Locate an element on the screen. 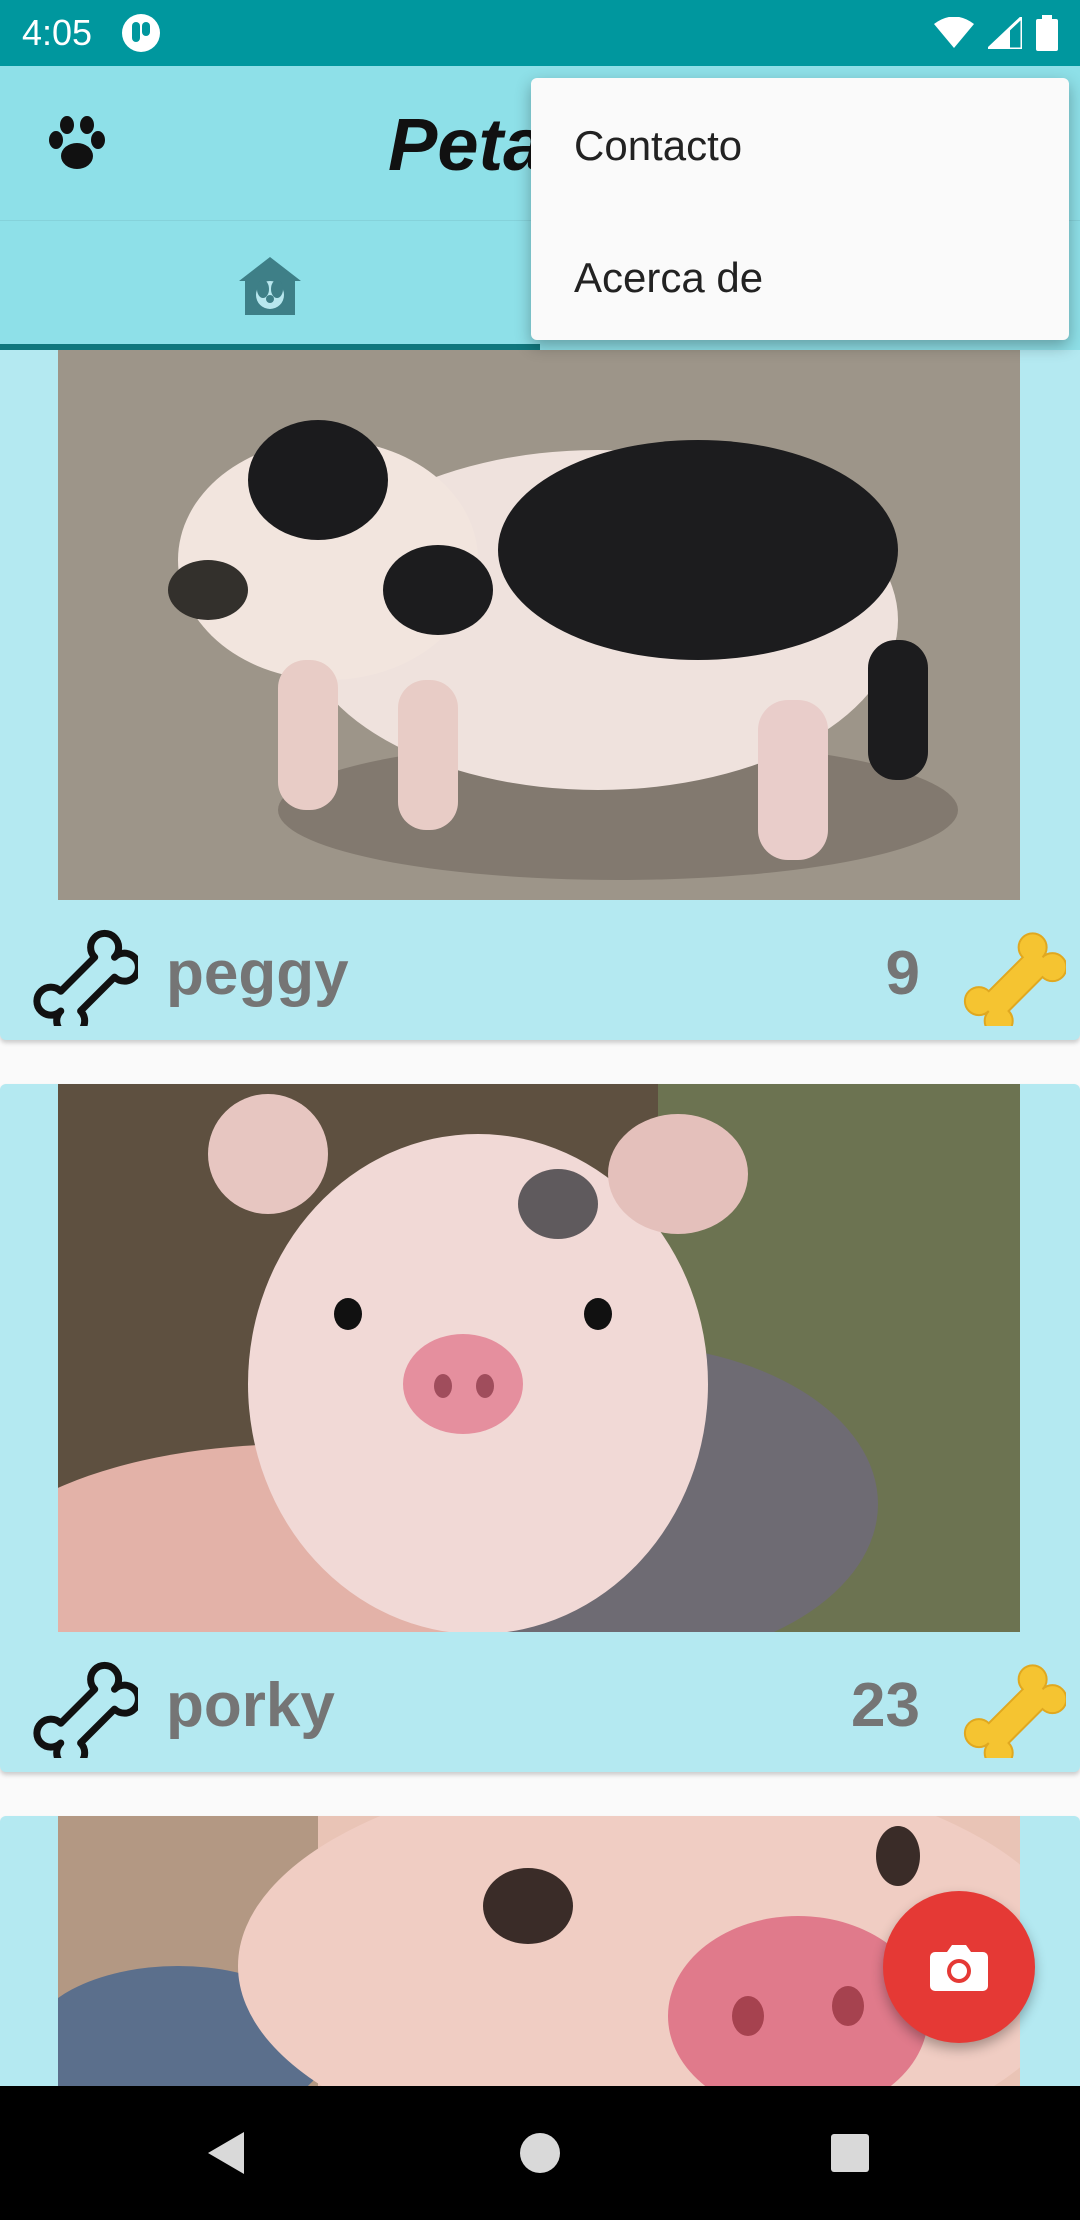  menu-item-contacto: Contacto is located at coordinates (658, 146).